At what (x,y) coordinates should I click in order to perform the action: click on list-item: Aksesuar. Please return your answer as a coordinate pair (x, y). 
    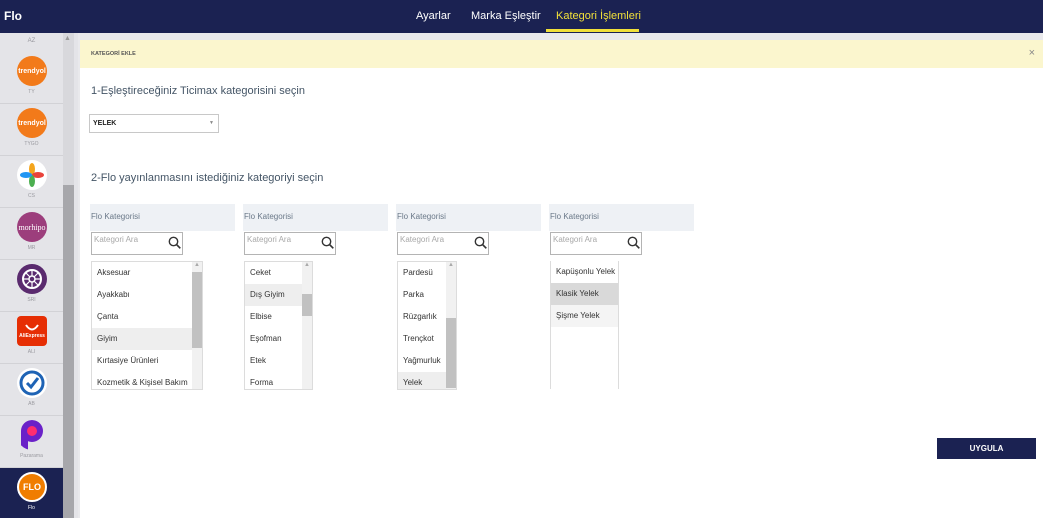
    Looking at the image, I should click on (142, 273).